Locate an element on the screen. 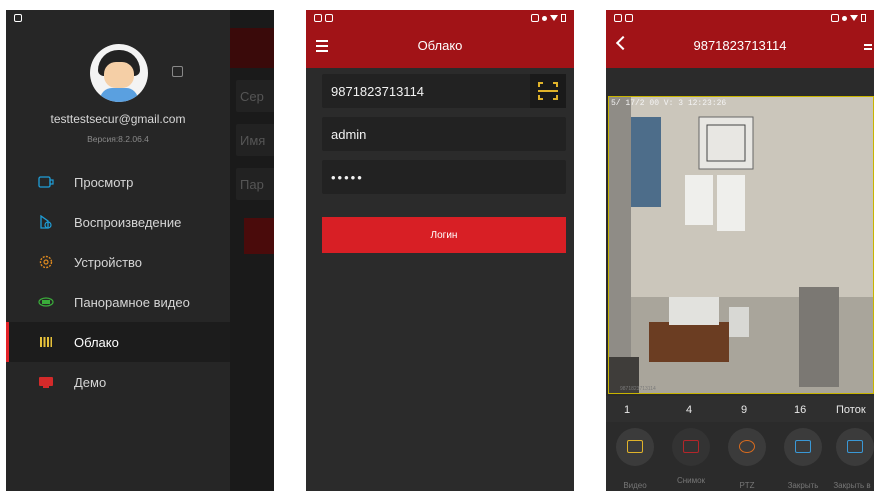  stream-option: Поток is located at coordinates (851, 410).